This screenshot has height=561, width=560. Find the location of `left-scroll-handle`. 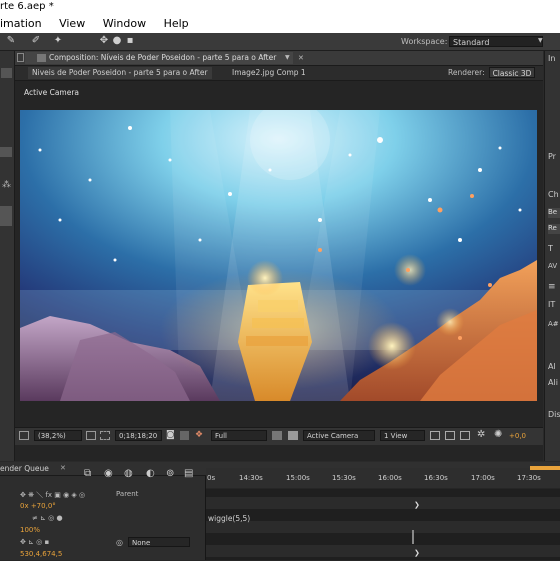

left-scroll-handle is located at coordinates (6, 152).